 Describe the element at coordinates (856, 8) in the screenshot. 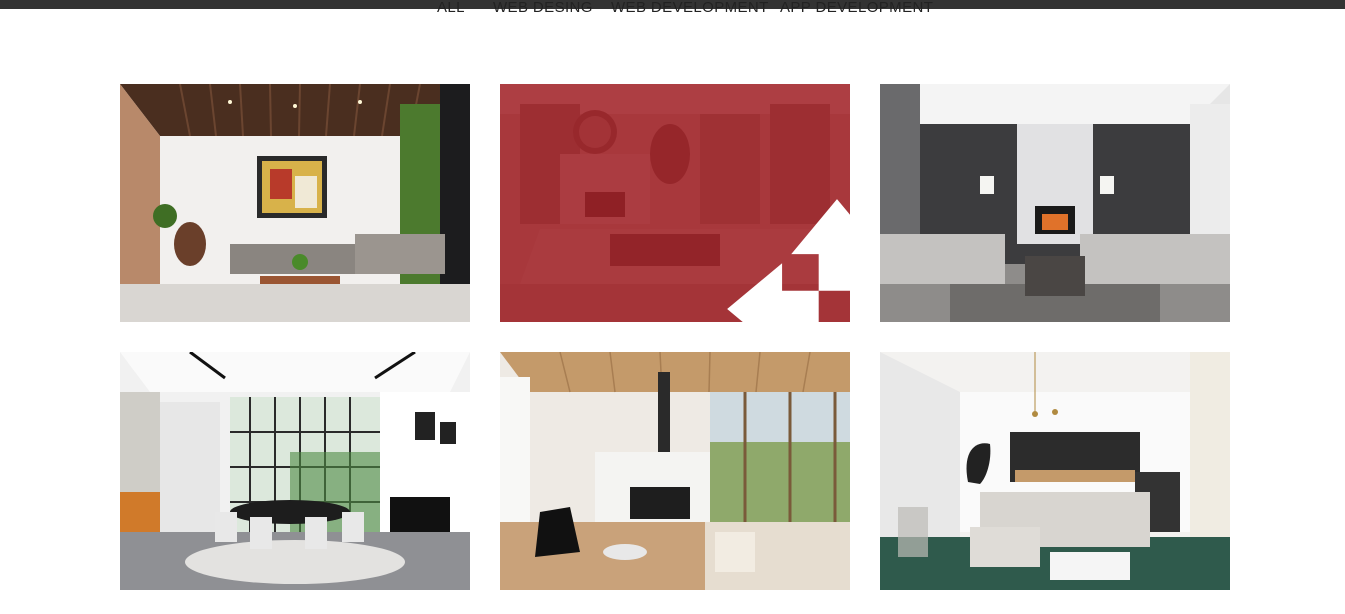

I see `filter-app-development: APP DEVELOPMENT` at that location.